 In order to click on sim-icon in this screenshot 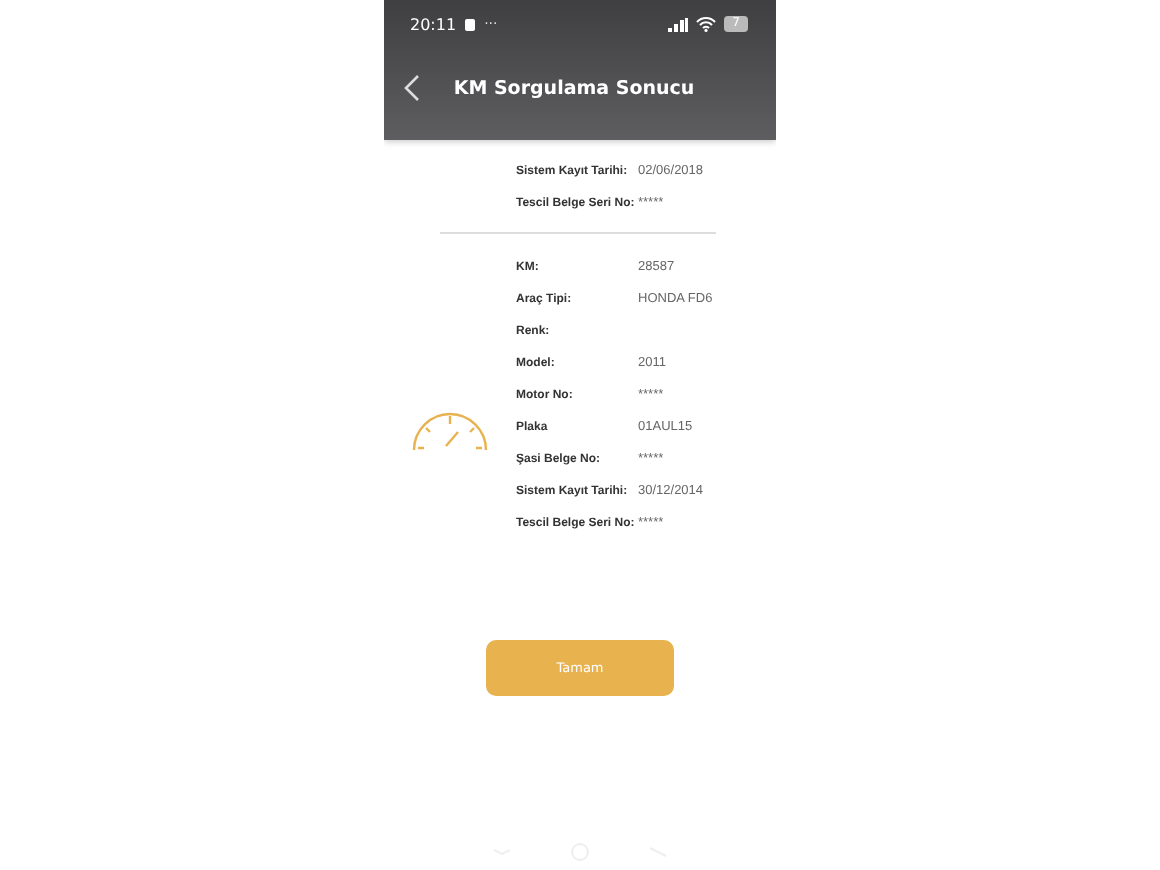, I will do `click(470, 24)`.